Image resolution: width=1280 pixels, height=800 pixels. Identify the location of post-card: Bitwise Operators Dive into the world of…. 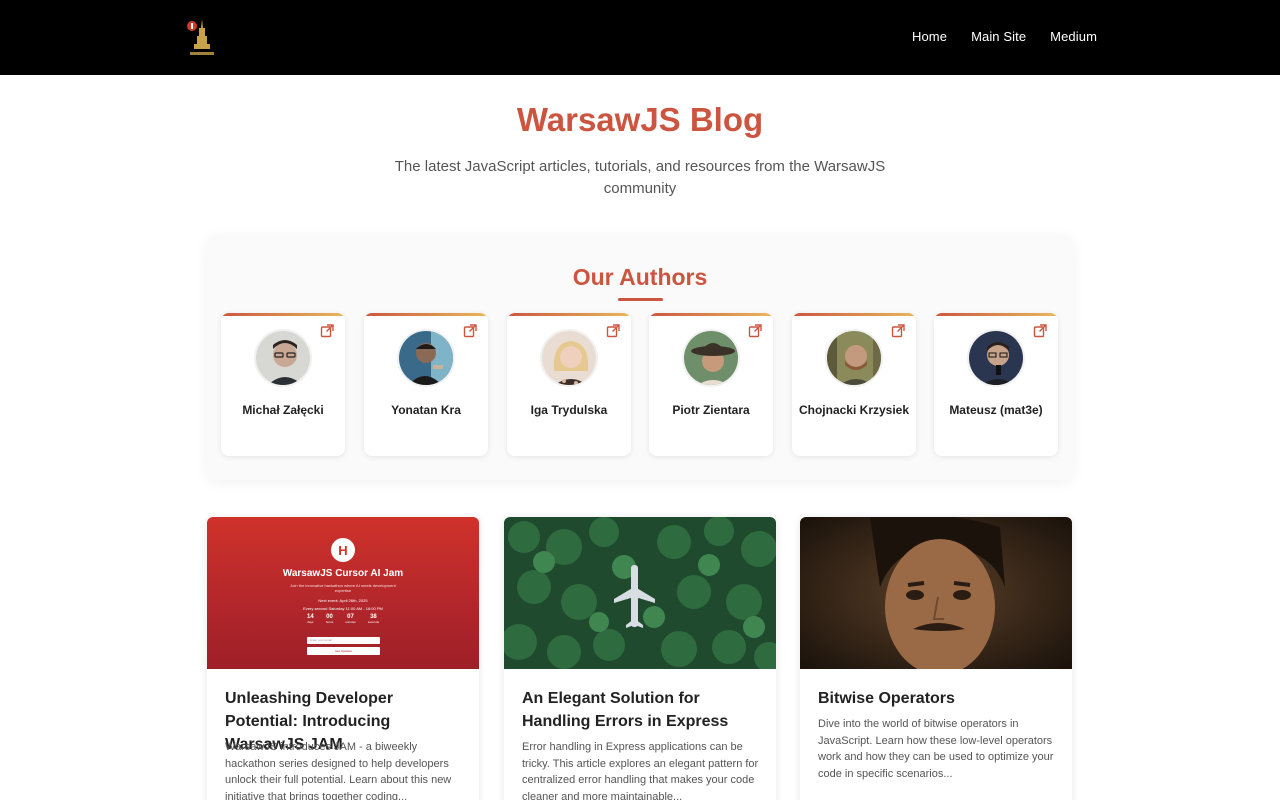
(936, 658).